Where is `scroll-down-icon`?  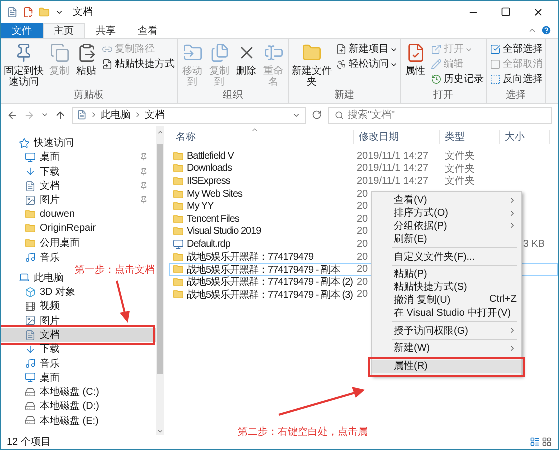
scroll-down-icon is located at coordinates (160, 431).